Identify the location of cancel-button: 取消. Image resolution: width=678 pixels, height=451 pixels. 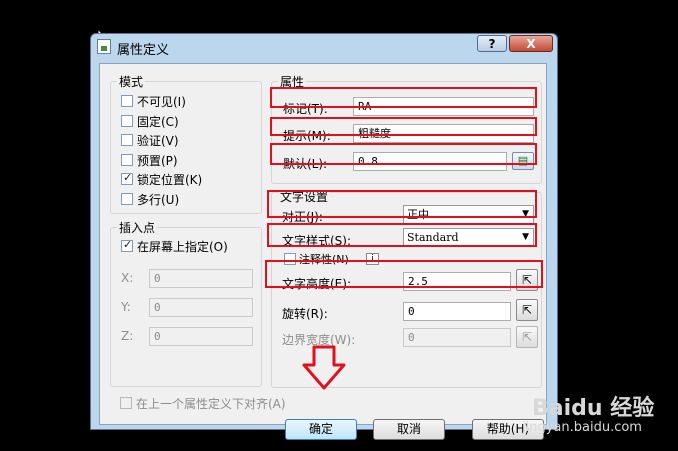
(409, 429).